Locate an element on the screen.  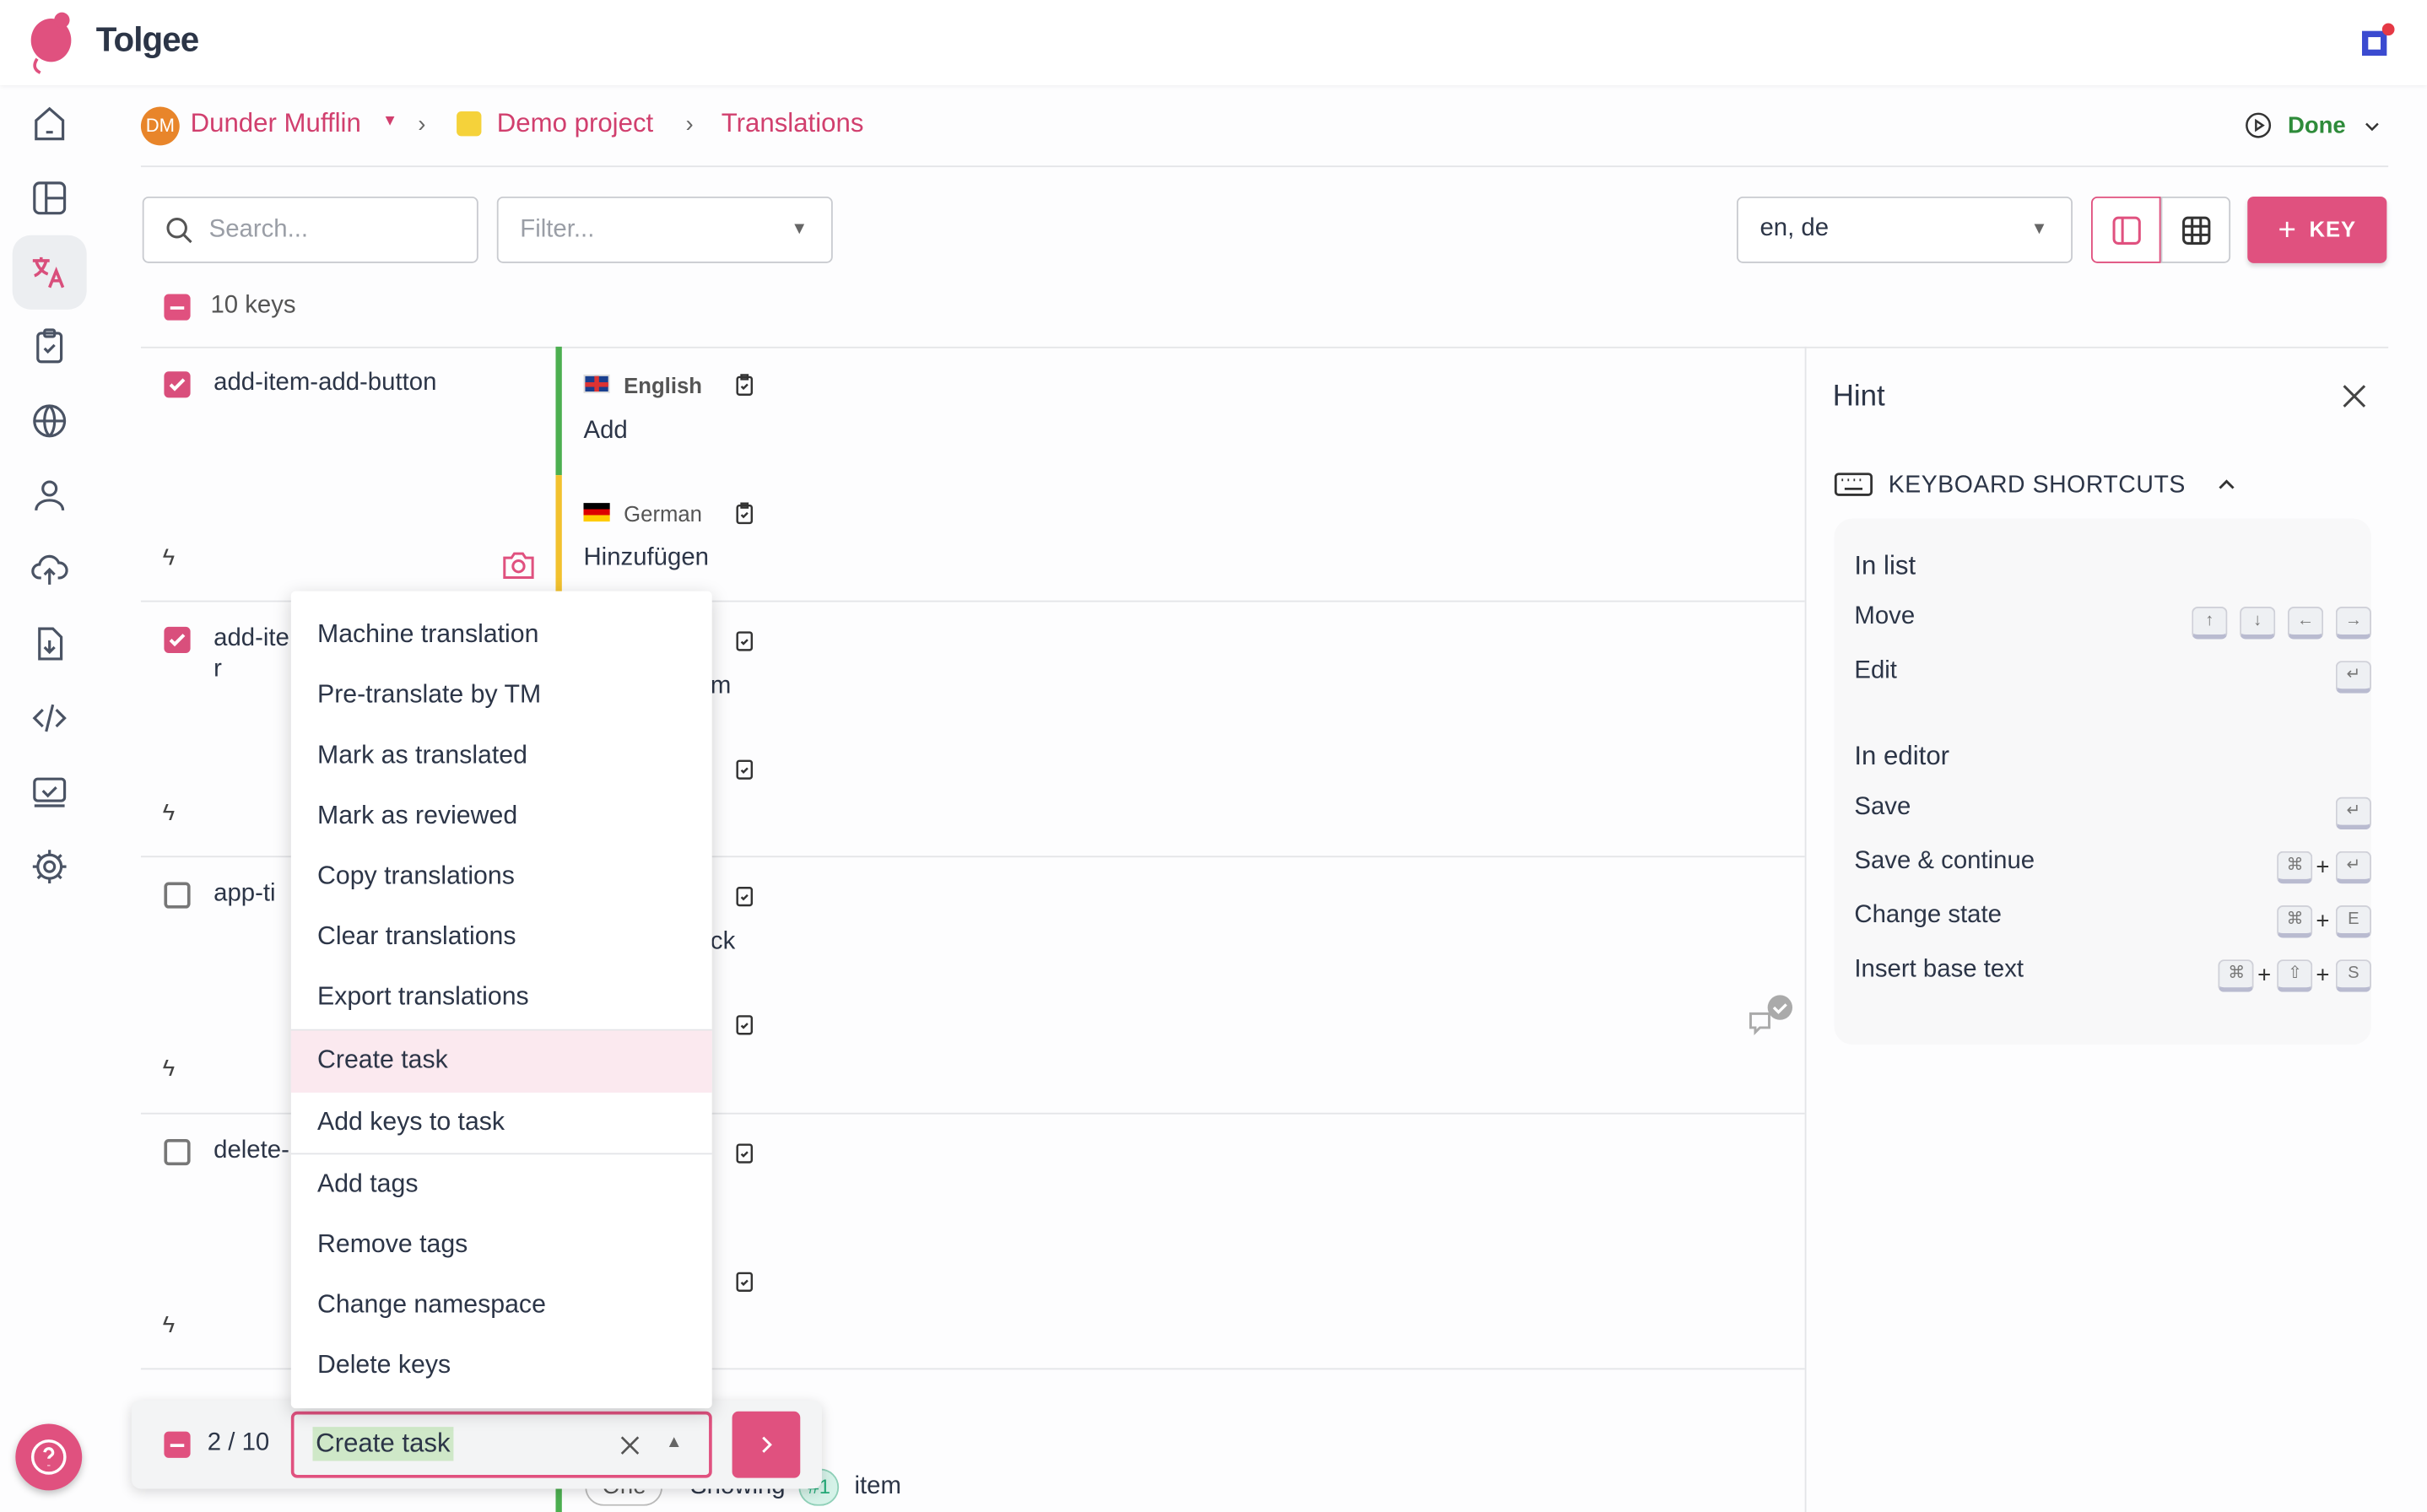
menu-item-pre-translate: Pre-translate by TM is located at coordinates (501, 696).